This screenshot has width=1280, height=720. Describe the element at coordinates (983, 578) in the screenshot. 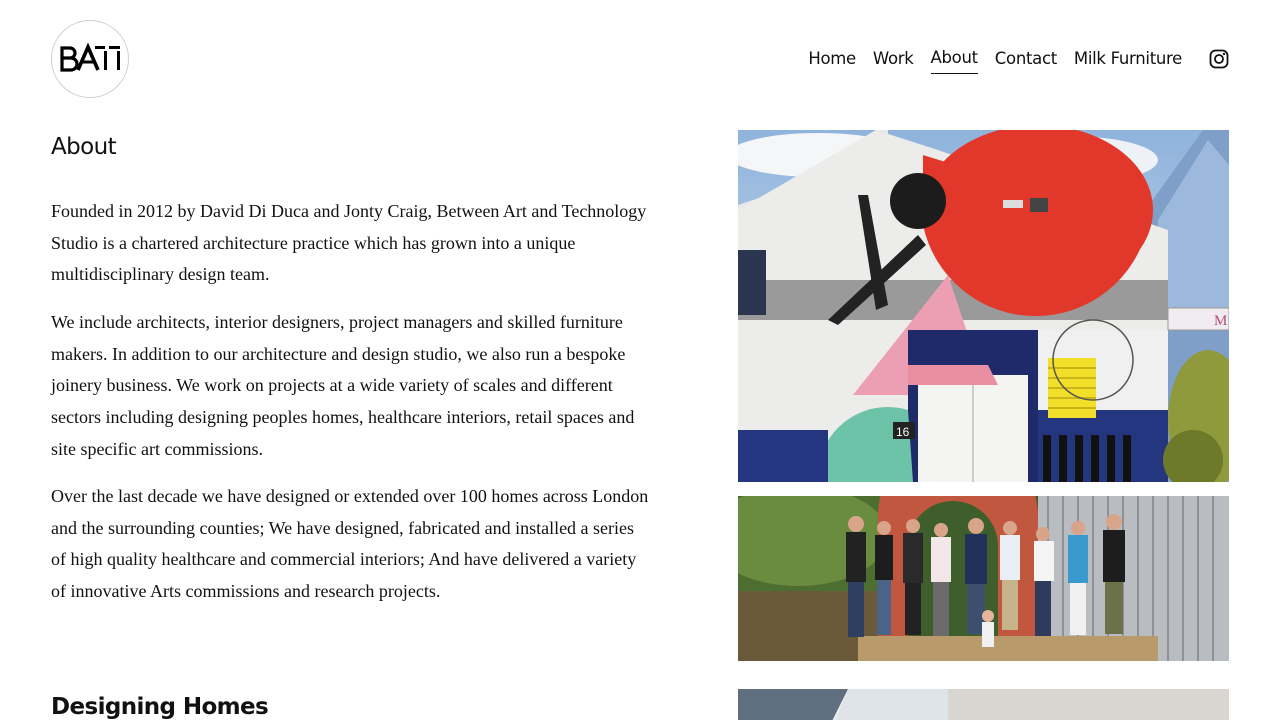

I see `team-photo-image` at that location.